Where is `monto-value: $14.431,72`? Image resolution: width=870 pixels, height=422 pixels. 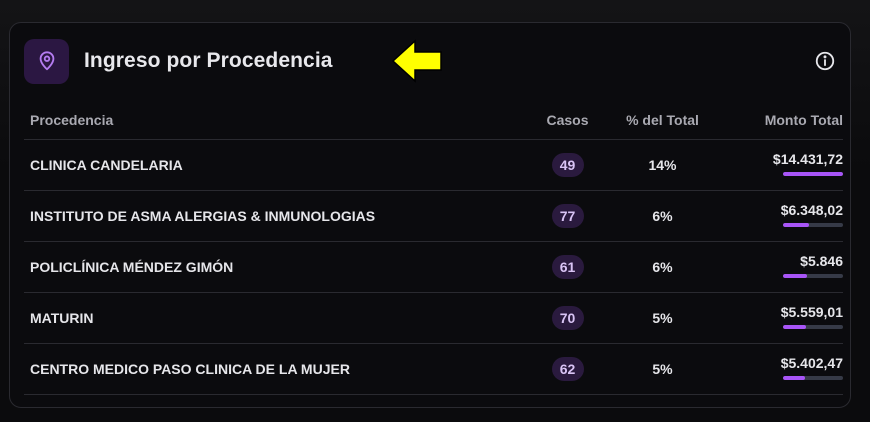
monto-value: $14.431,72 is located at coordinates (807, 158).